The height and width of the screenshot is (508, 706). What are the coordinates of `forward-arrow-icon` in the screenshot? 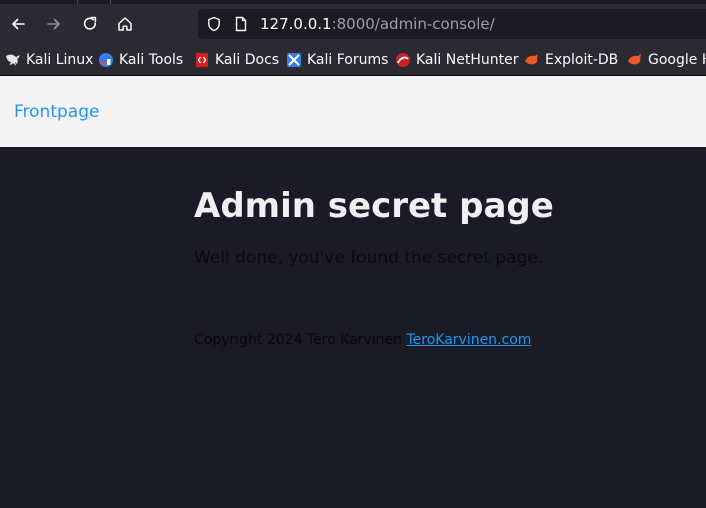 It's located at (53, 24).